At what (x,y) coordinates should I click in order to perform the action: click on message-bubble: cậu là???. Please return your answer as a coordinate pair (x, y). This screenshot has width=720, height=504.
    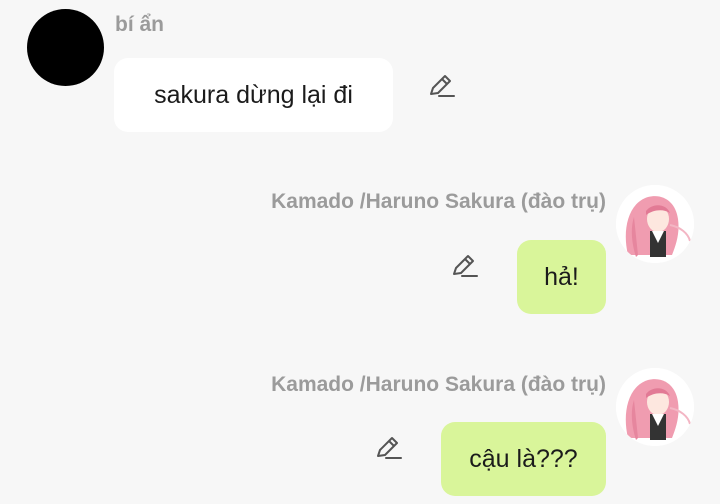
    Looking at the image, I should click on (523, 459).